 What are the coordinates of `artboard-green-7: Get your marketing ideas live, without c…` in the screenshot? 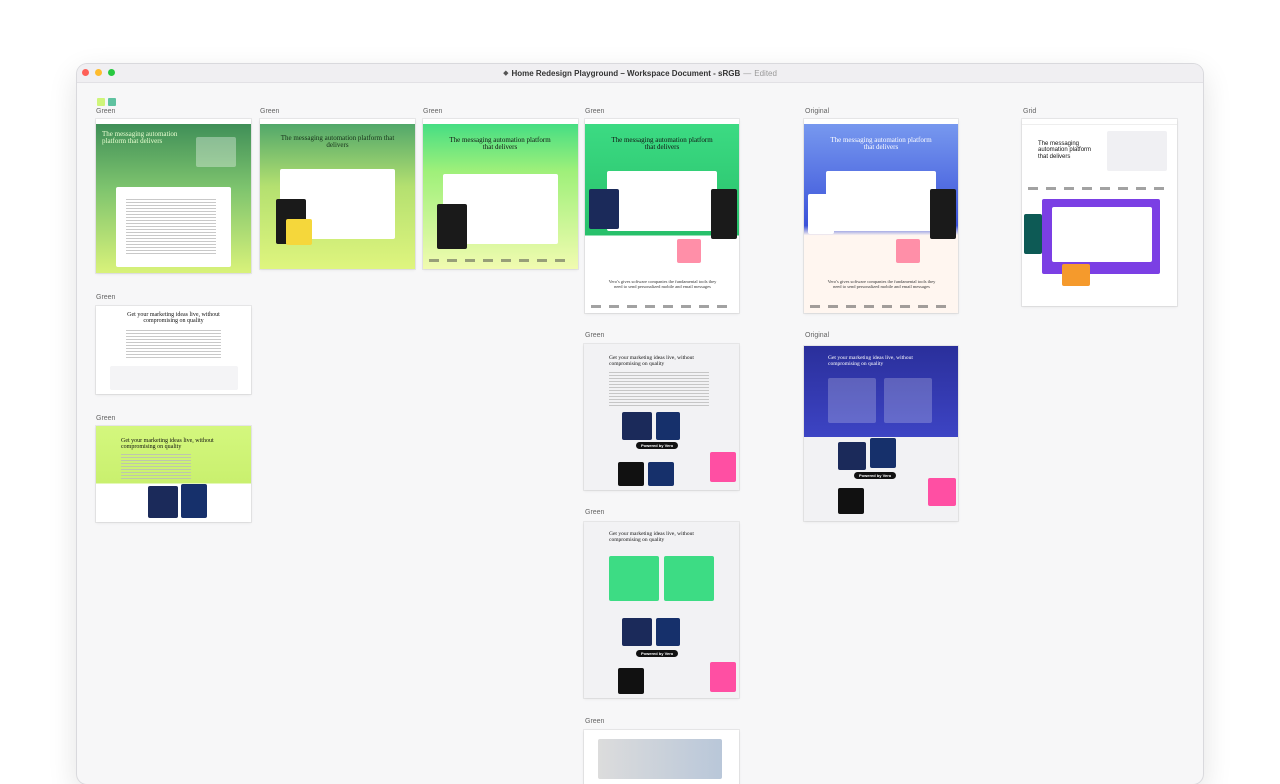 It's located at (661, 417).